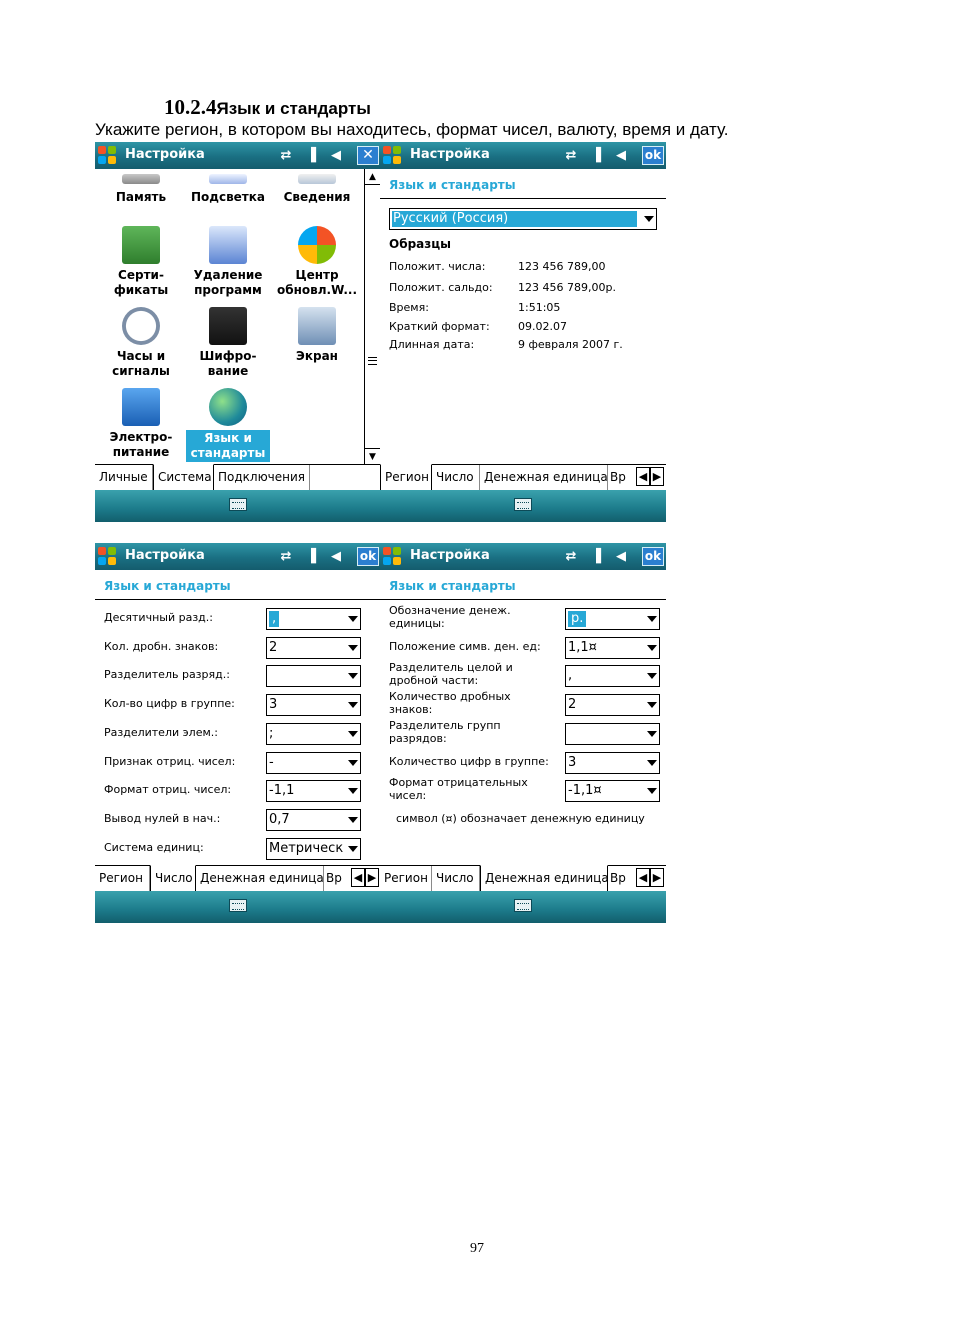 The height and width of the screenshot is (1339, 954). I want to click on form-row: Разделители элем.:;, so click(238, 733).